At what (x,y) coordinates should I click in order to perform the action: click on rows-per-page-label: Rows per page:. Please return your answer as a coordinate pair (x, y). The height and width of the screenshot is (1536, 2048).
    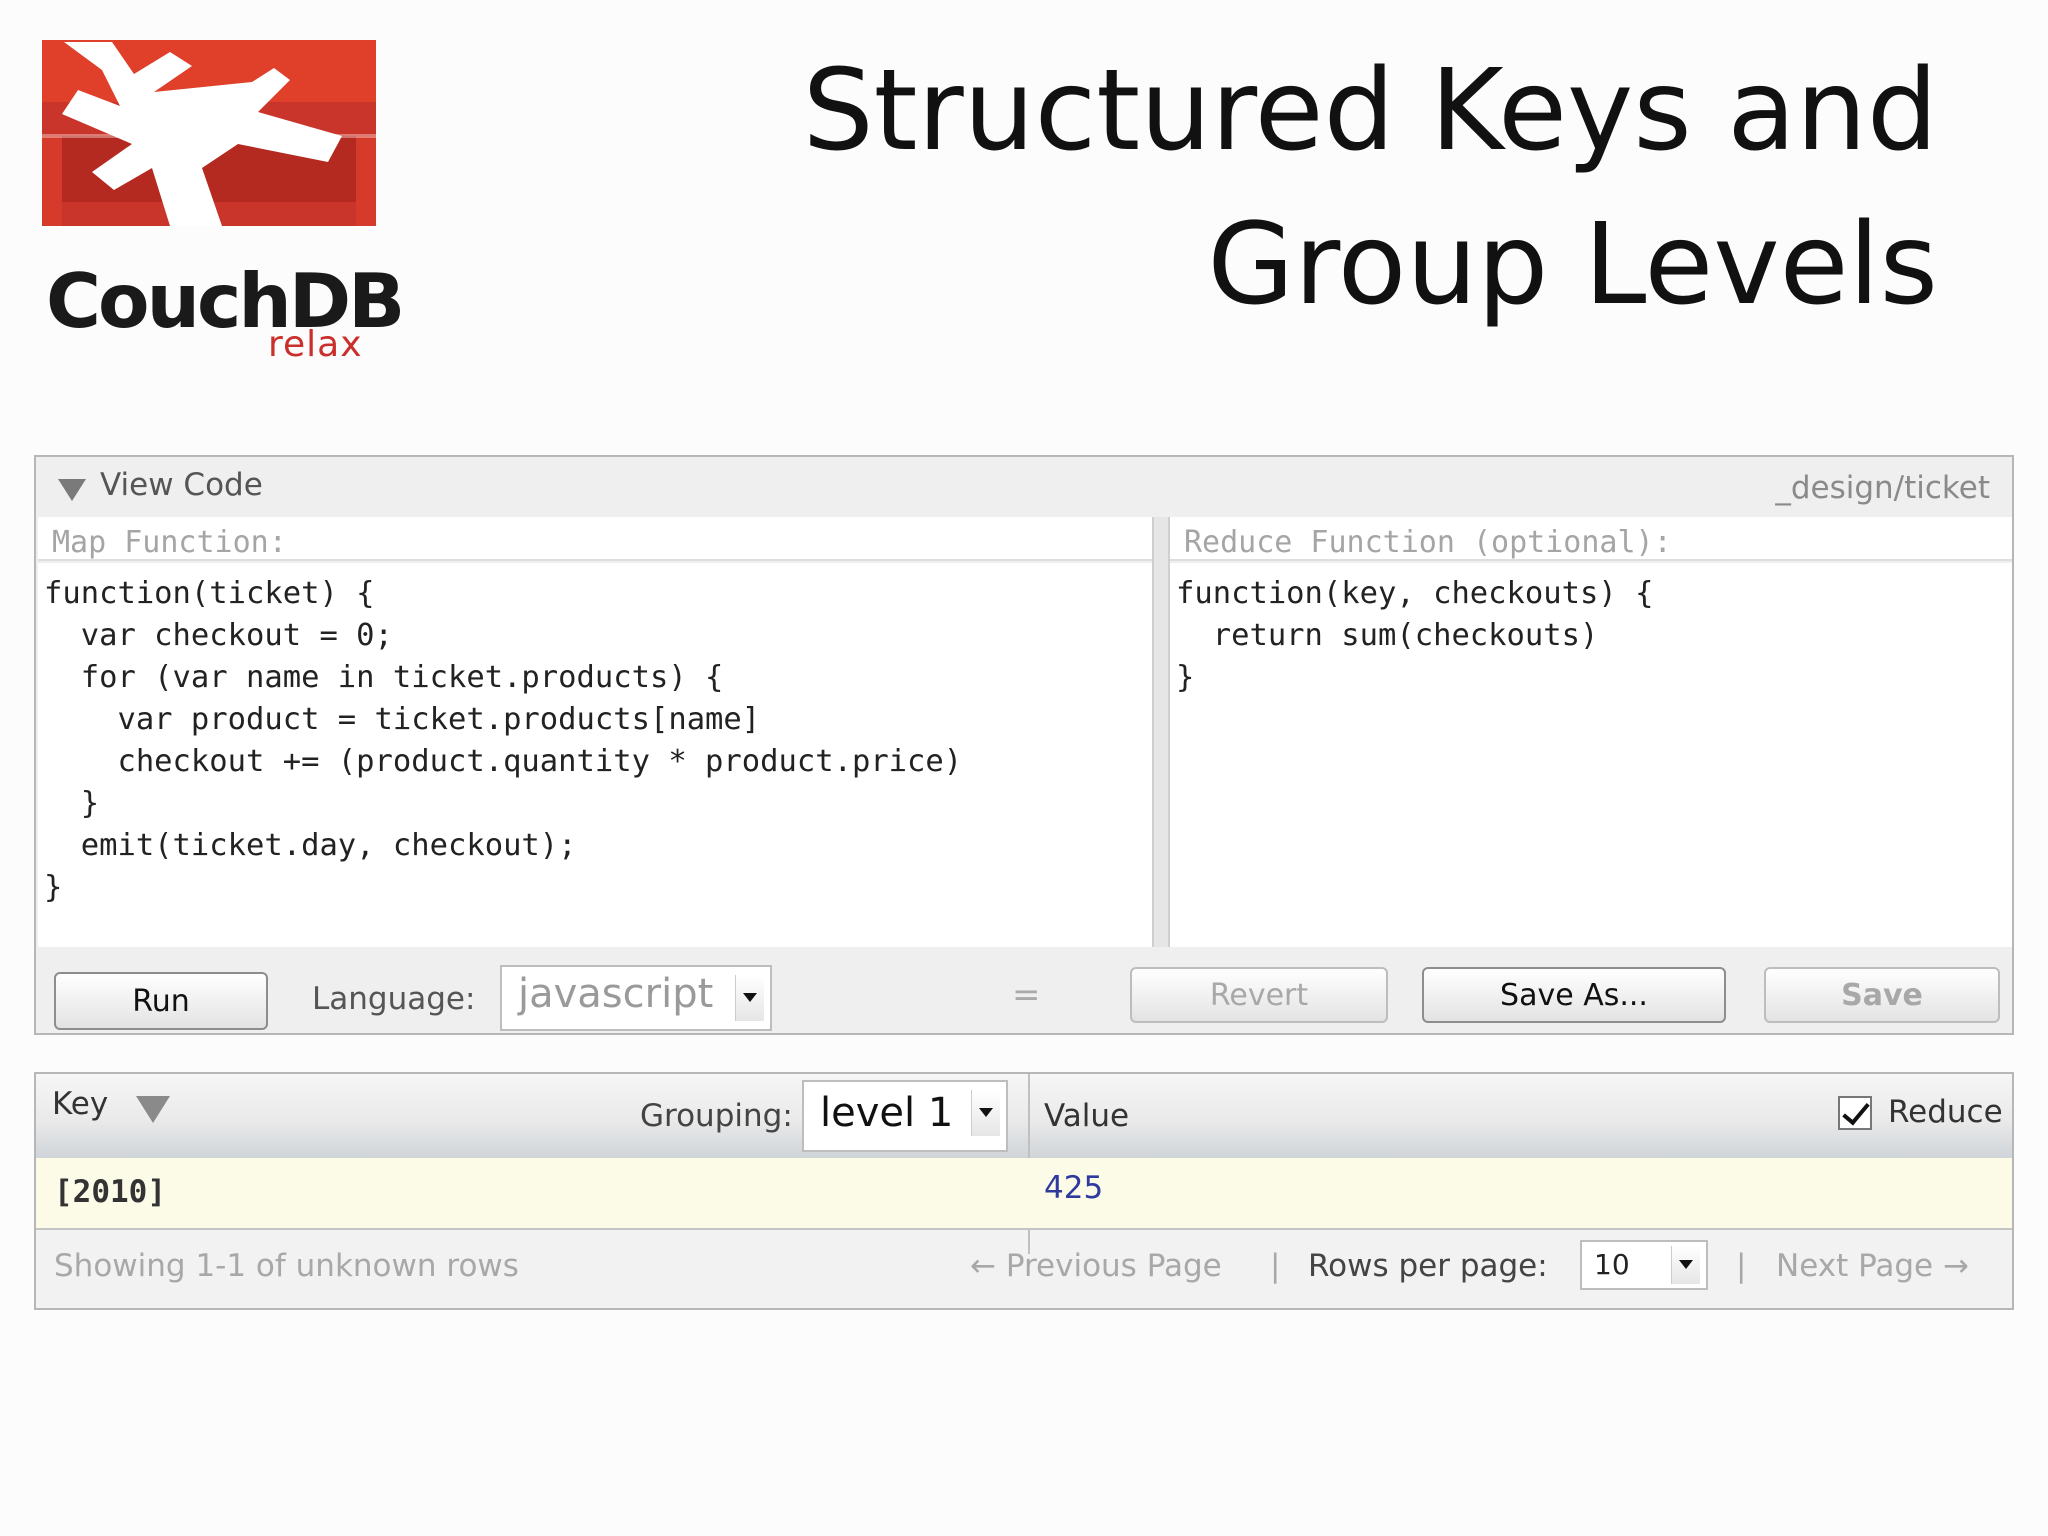
    Looking at the image, I should click on (1428, 1266).